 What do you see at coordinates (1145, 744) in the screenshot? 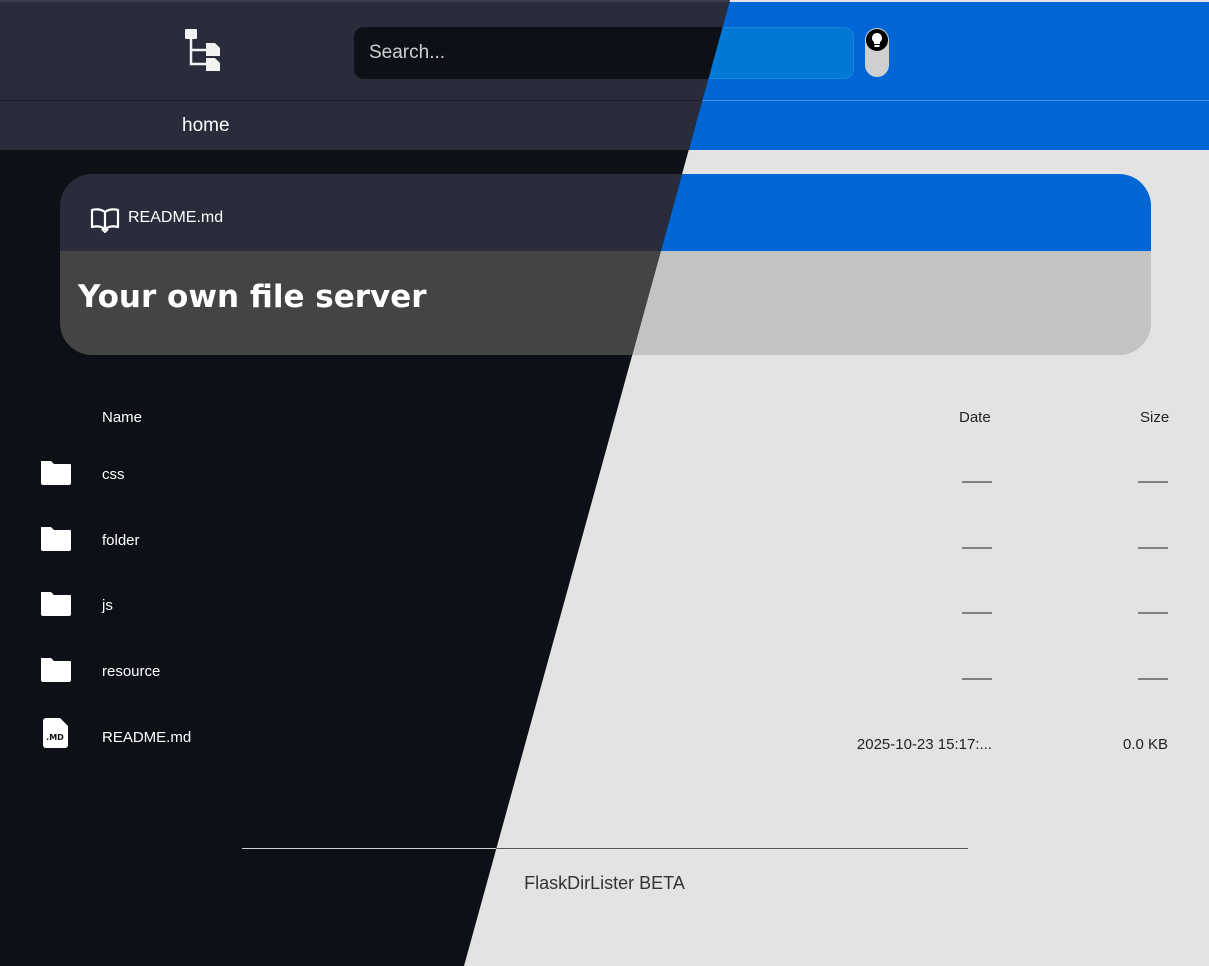
I see `row-size: 0.0 KB` at bounding box center [1145, 744].